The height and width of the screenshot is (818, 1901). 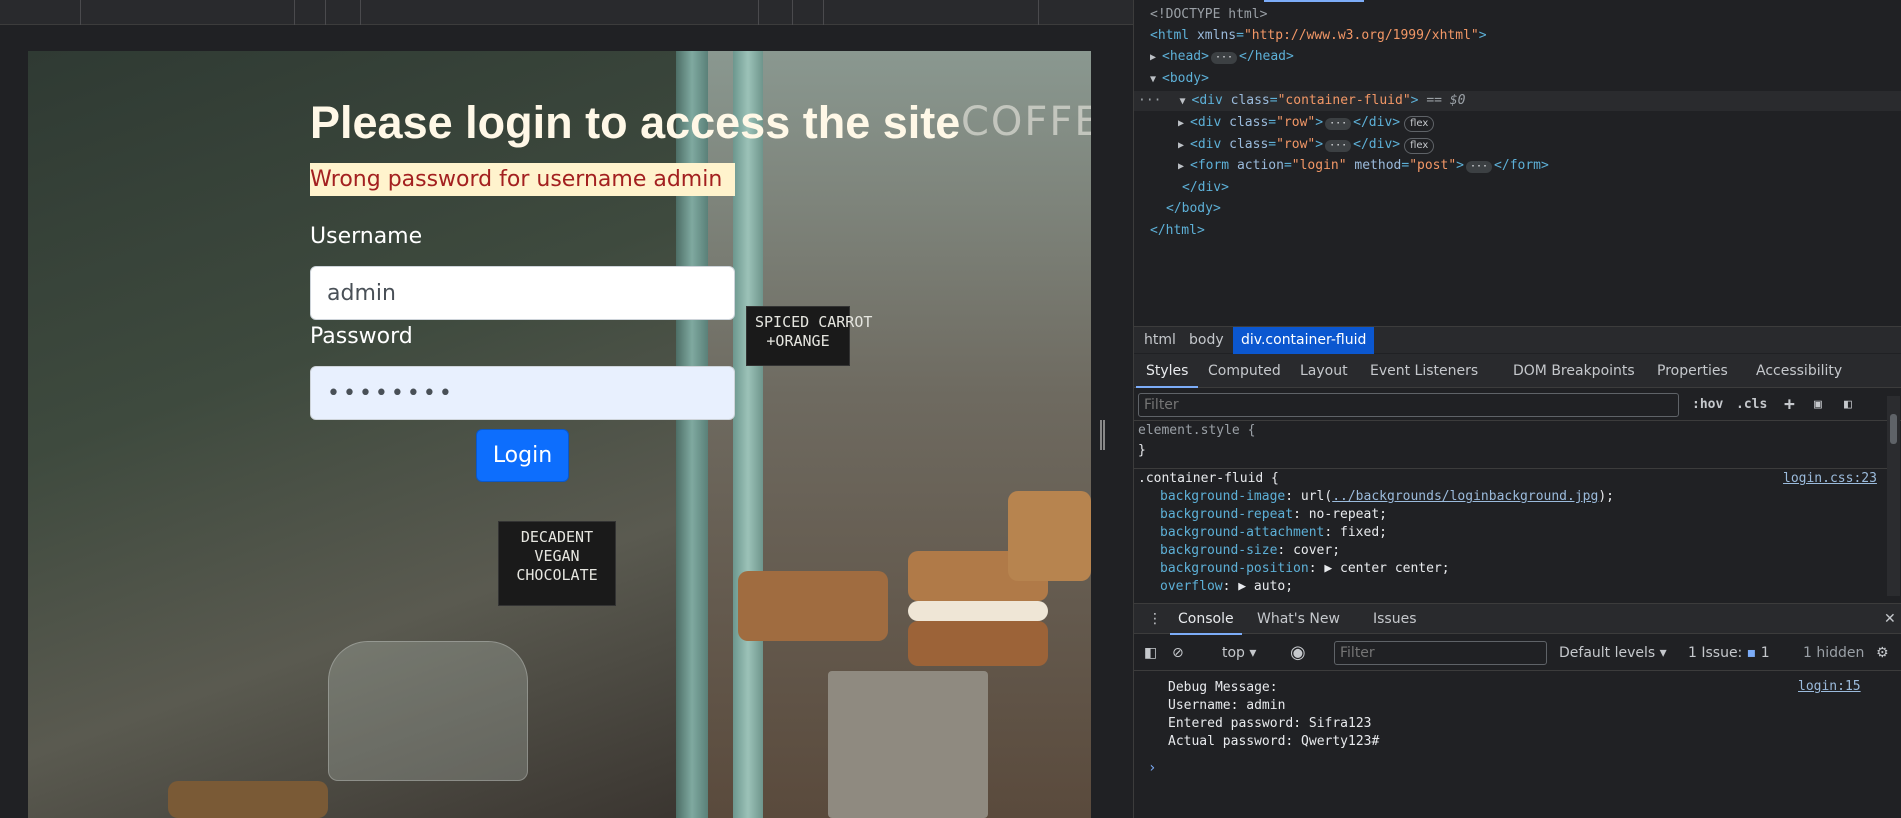 What do you see at coordinates (1574, 371) in the screenshot?
I see `tab-dom-breakpoints: DOM Breakpoints` at bounding box center [1574, 371].